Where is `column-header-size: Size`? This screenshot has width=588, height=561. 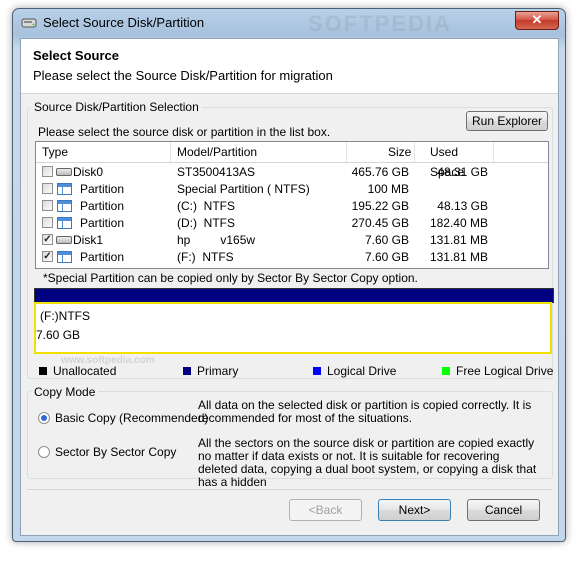 column-header-size: Size is located at coordinates (381, 152).